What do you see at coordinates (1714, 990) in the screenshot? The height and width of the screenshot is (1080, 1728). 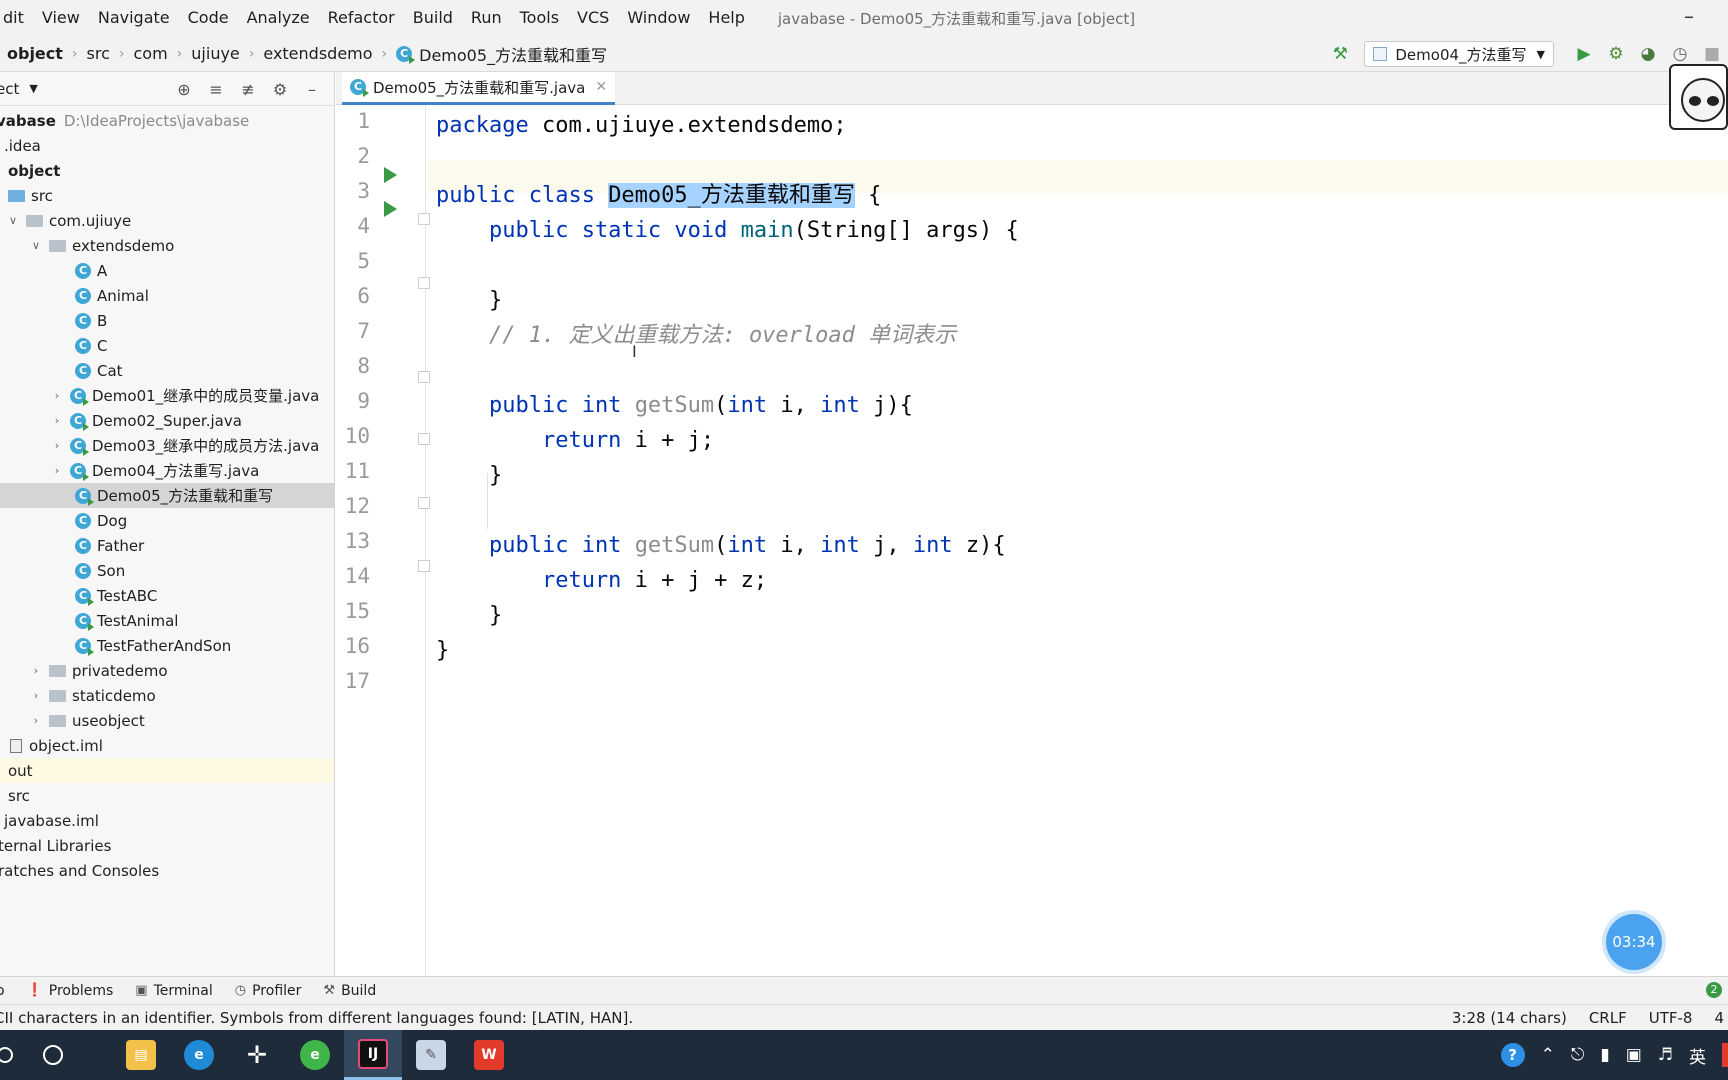 I see `problem-count-badge: 2` at bounding box center [1714, 990].